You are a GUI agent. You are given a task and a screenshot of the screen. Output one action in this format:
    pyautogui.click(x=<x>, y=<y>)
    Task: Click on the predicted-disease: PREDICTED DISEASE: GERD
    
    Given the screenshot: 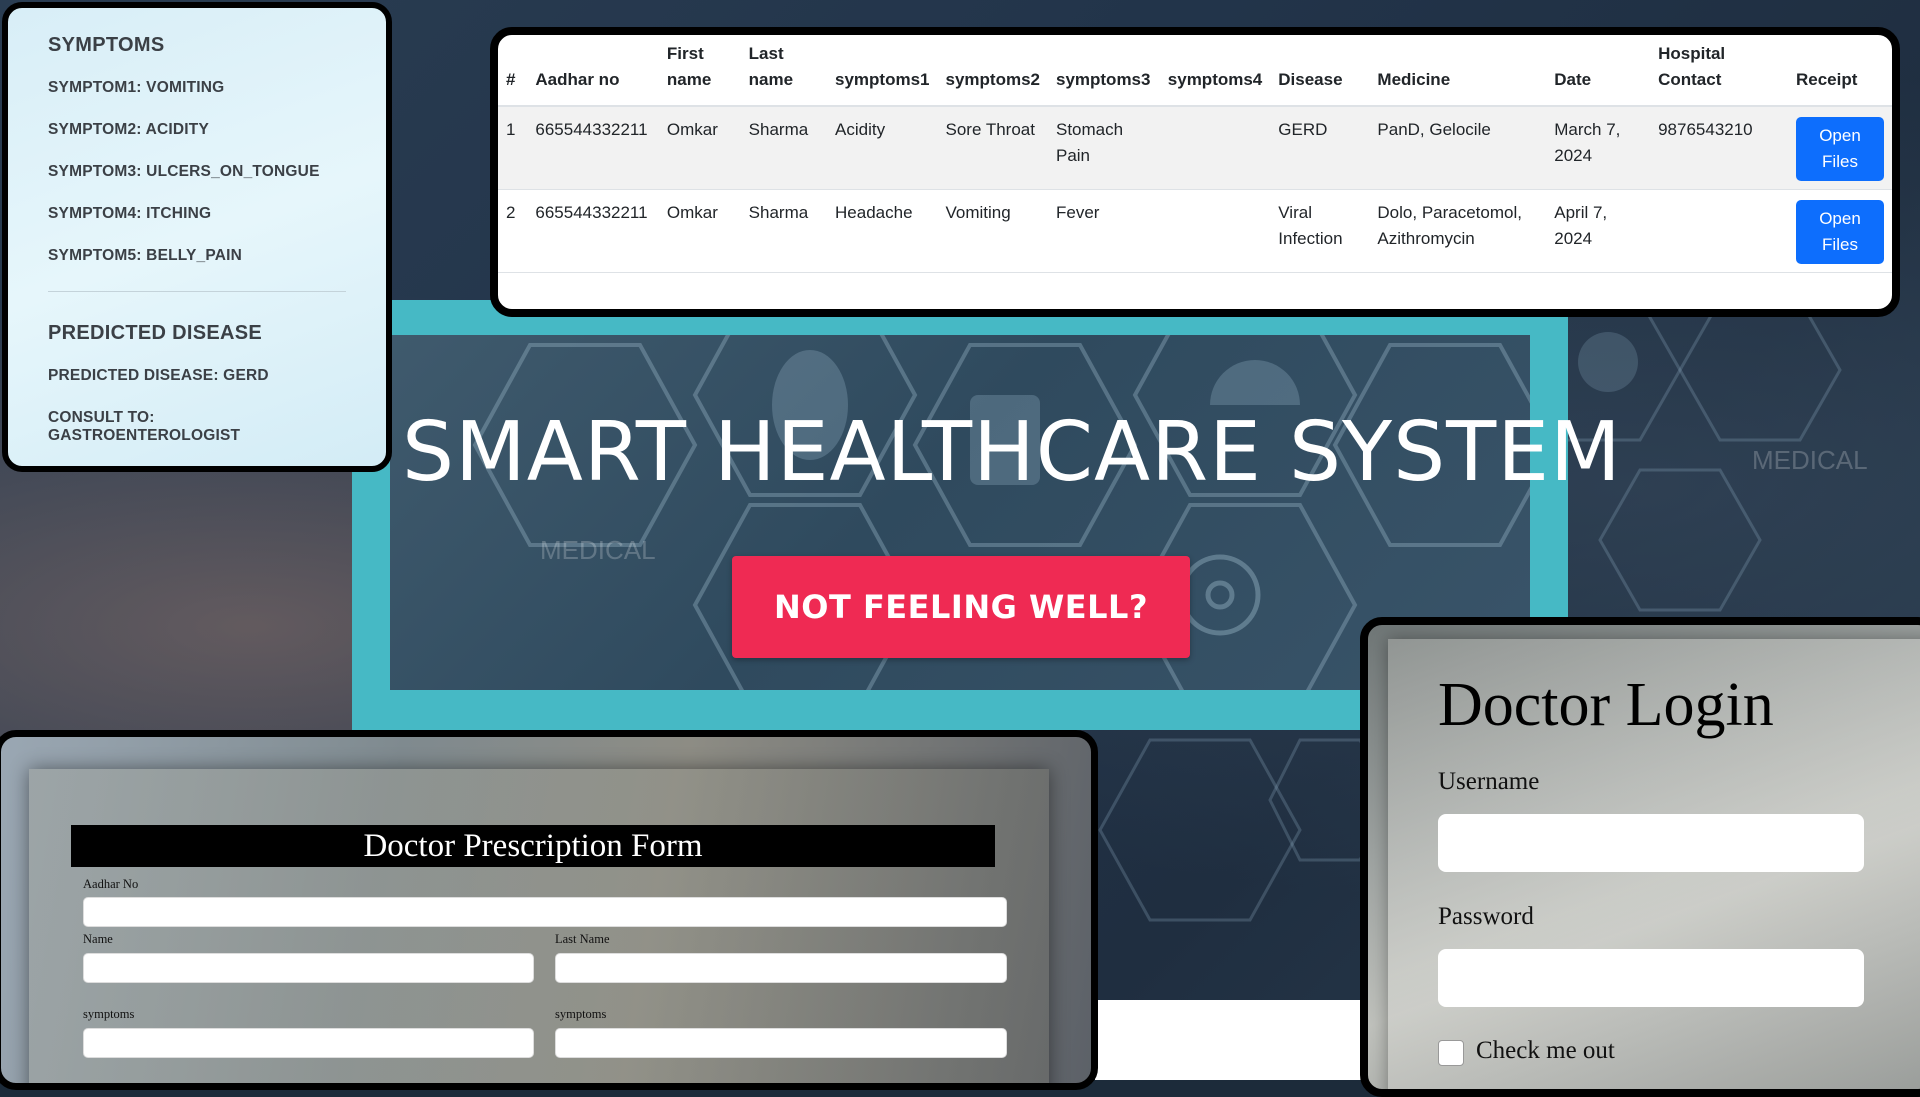 What is the action you would take?
    pyautogui.click(x=158, y=375)
    